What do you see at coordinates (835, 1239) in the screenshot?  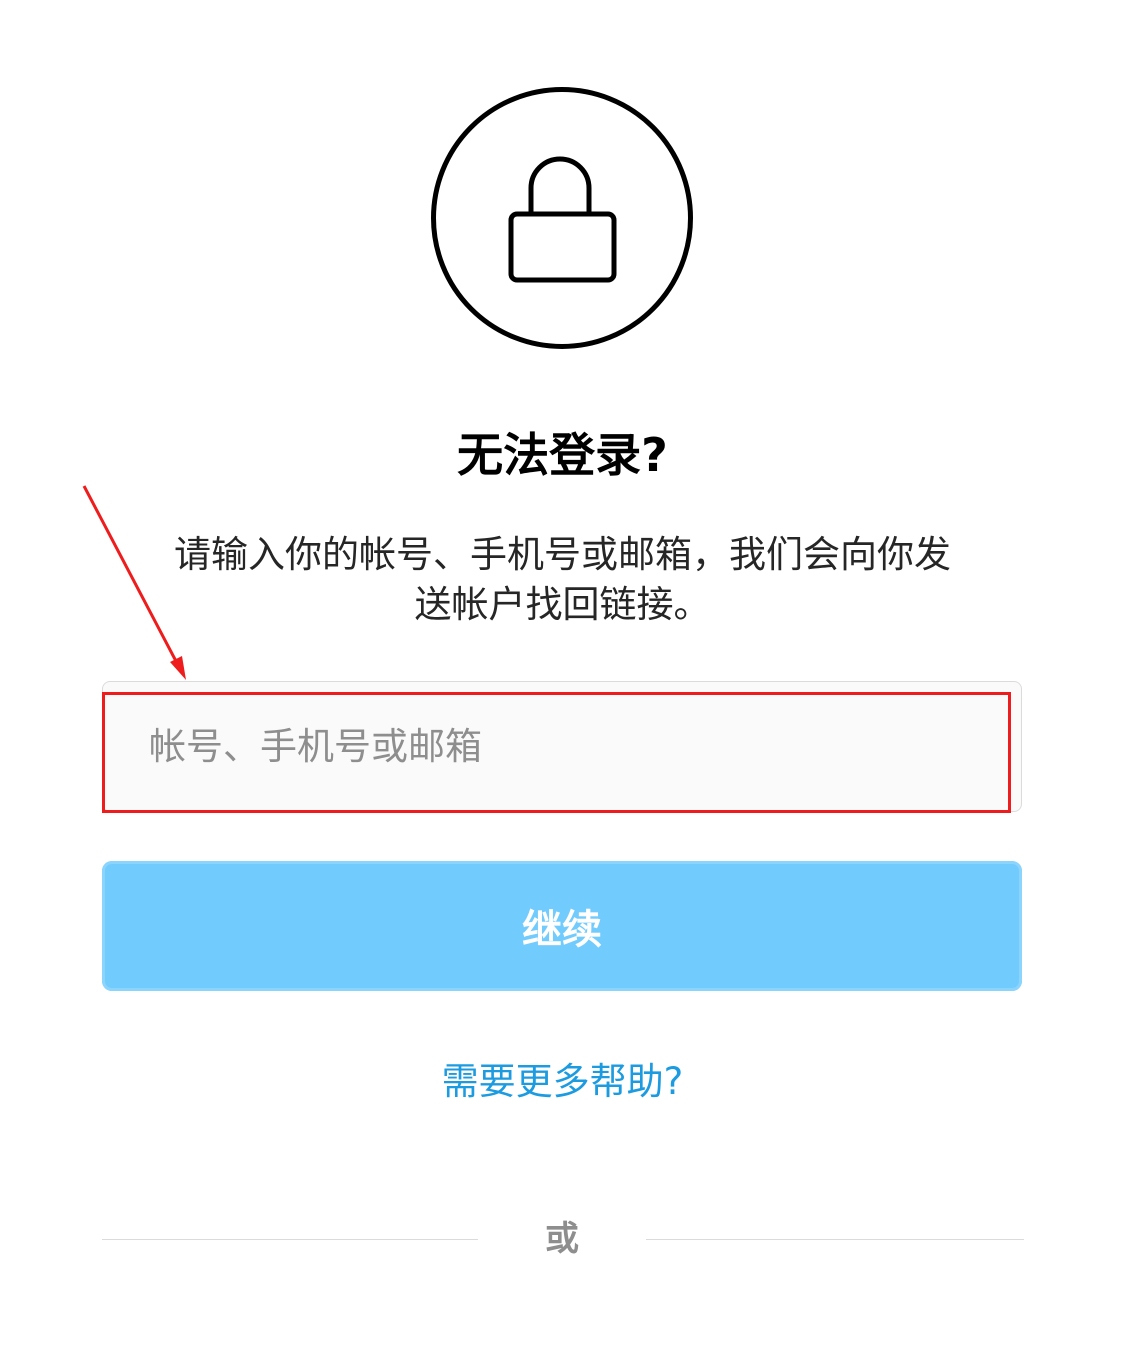 I see `divider-right` at bounding box center [835, 1239].